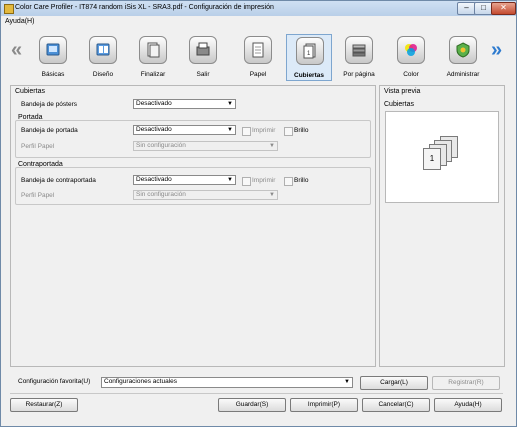 This screenshot has height=427, width=517. I want to click on basic-settings-icon, so click(53, 50).